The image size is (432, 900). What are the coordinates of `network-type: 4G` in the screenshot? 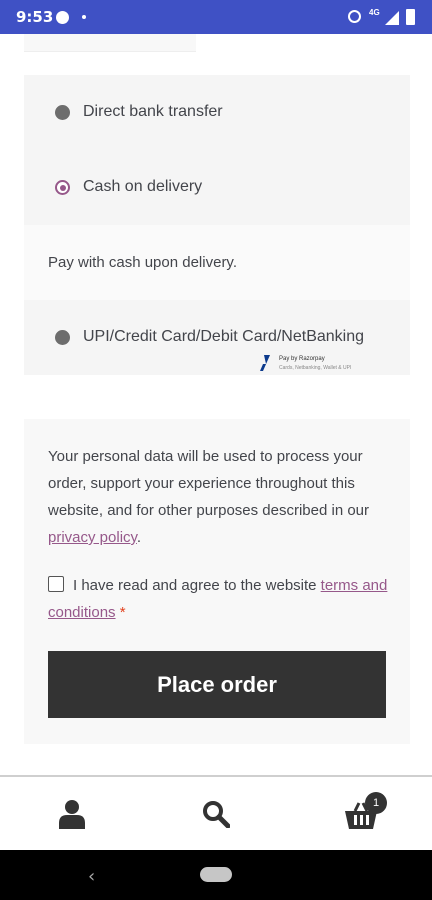 It's located at (374, 12).